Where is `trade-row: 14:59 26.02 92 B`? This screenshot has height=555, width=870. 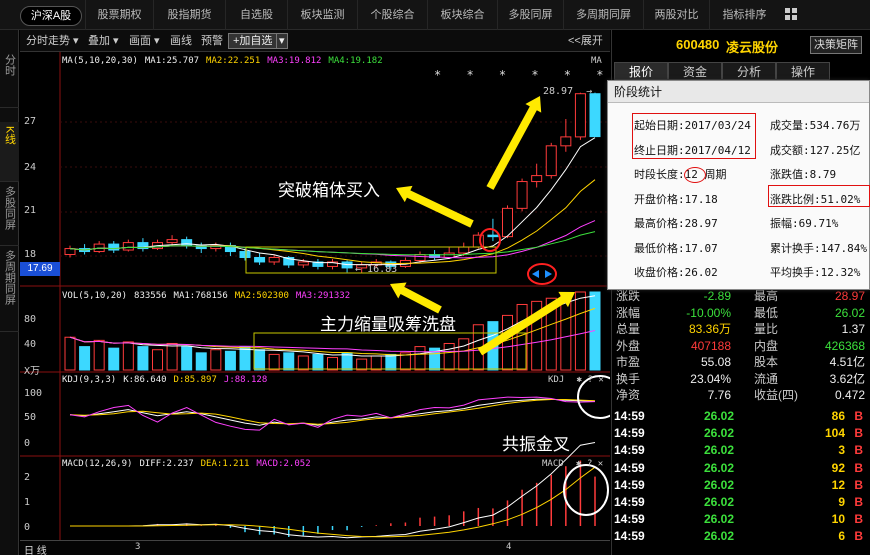 trade-row: 14:59 26.02 92 B is located at coordinates (741, 468).